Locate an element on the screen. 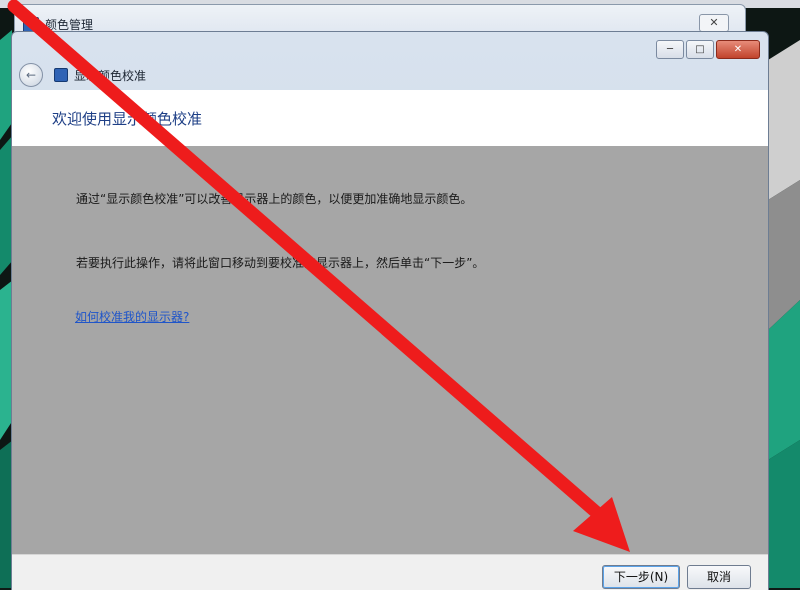 Image resolution: width=800 pixels, height=590 pixels. close-button: ✕ is located at coordinates (738, 49).